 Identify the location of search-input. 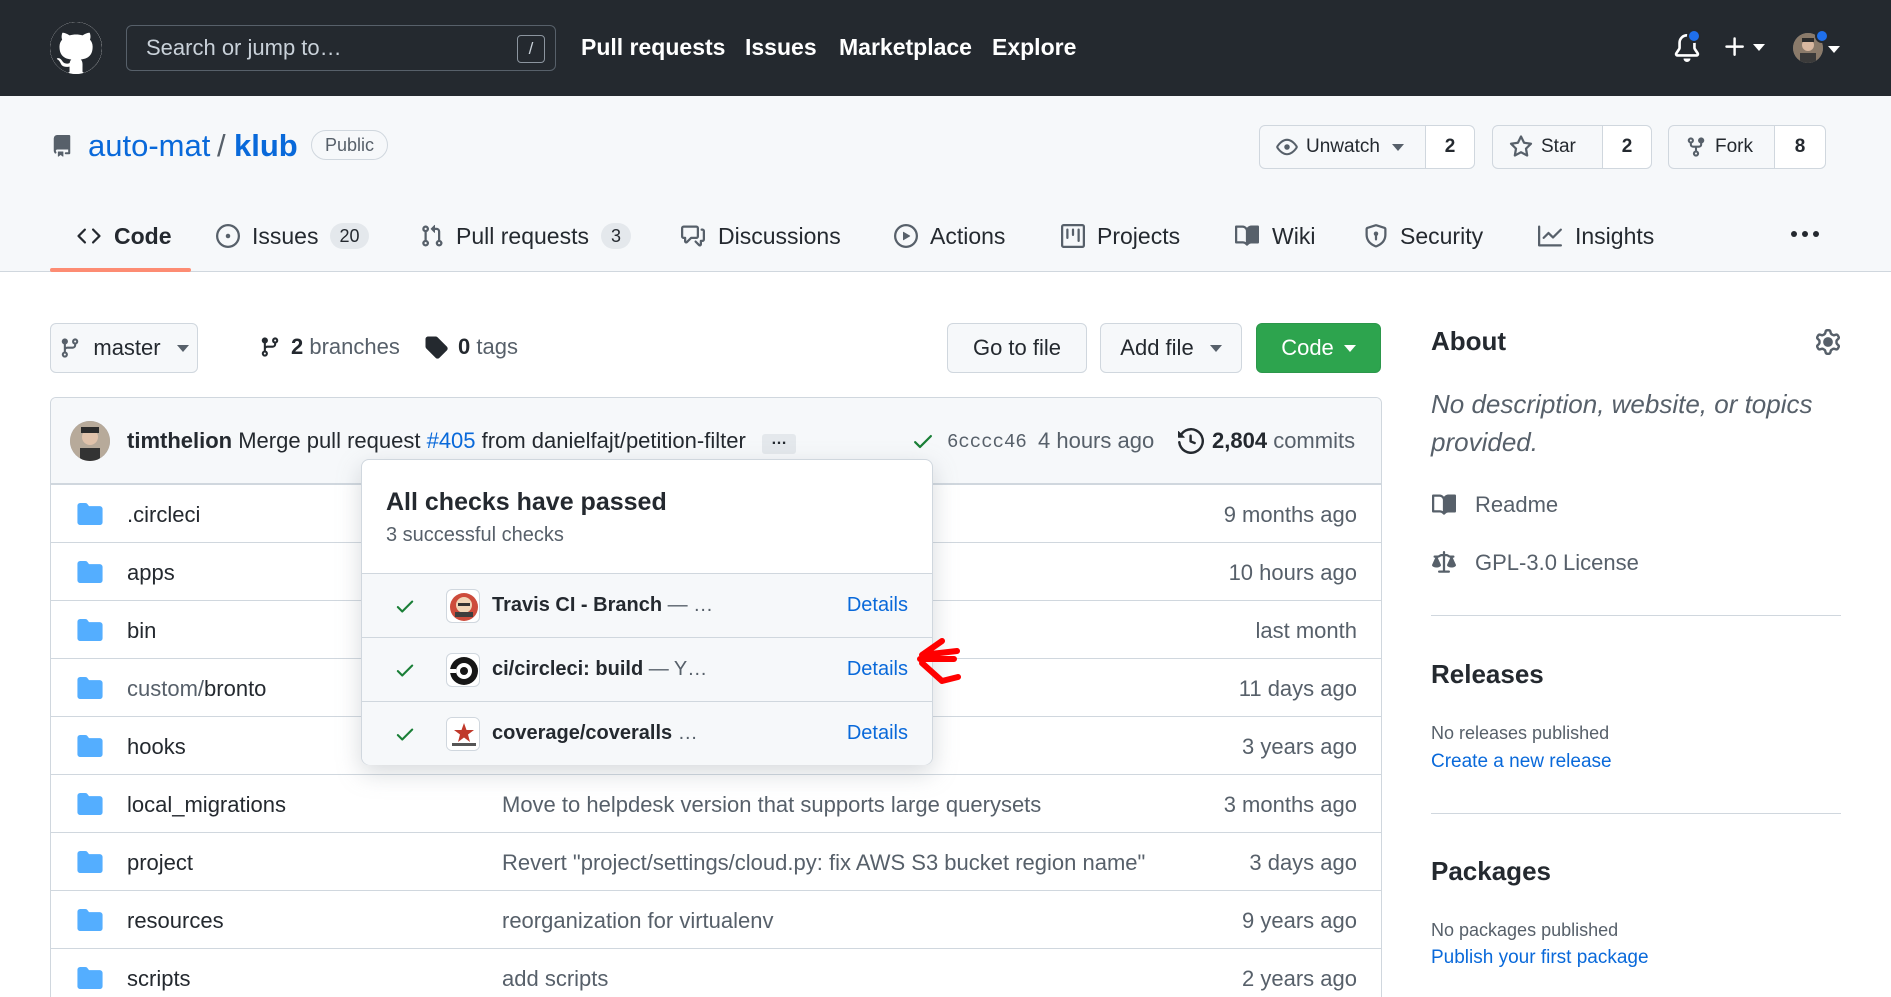
(341, 48).